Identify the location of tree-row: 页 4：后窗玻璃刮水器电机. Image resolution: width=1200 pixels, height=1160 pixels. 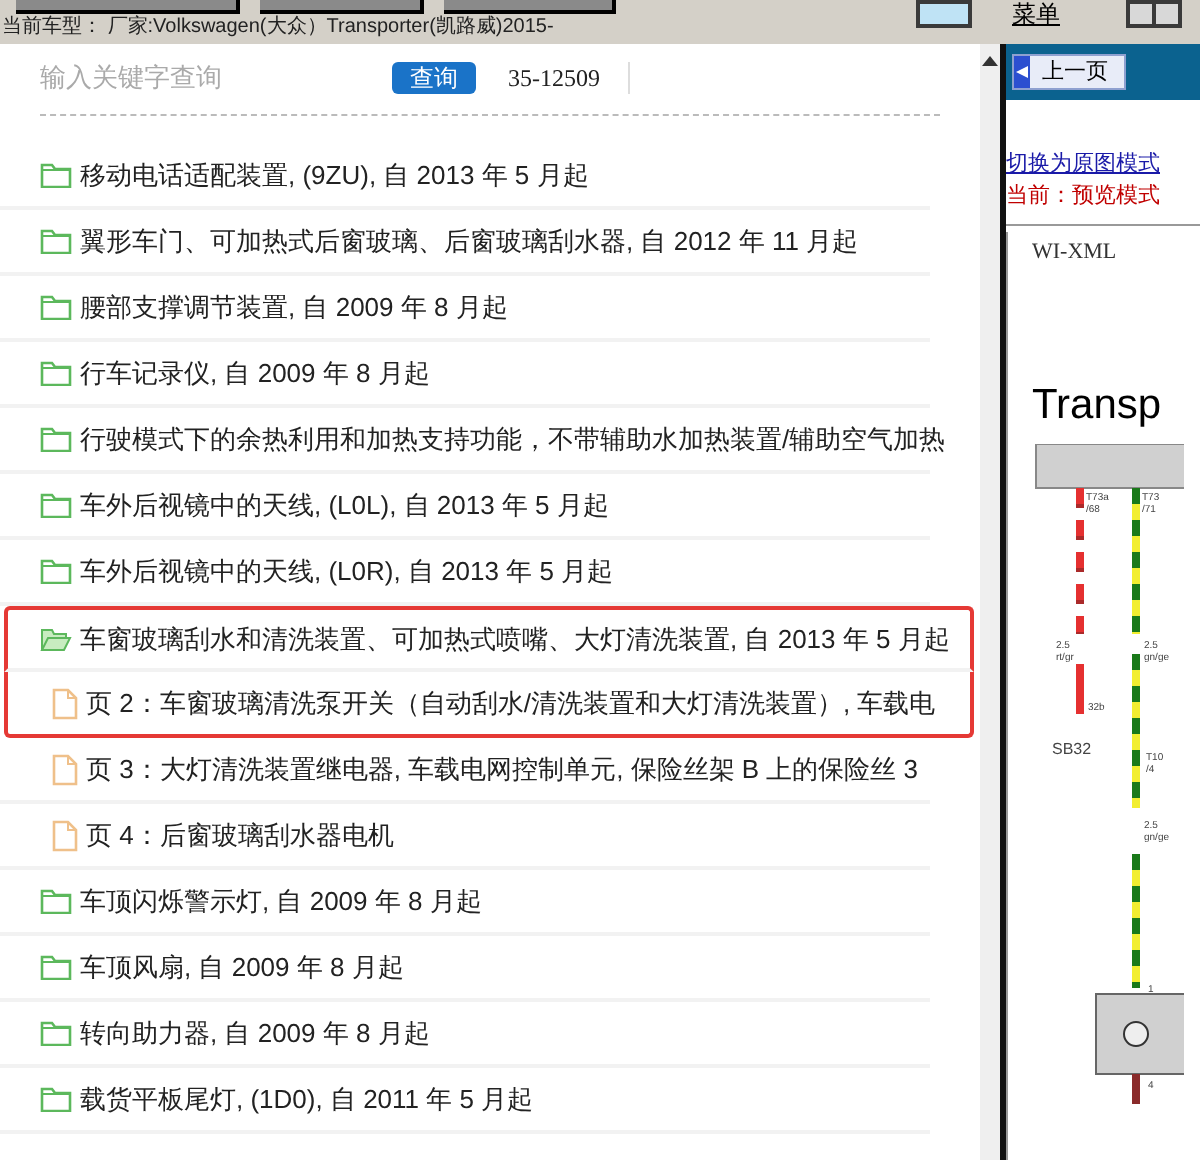
(465, 837).